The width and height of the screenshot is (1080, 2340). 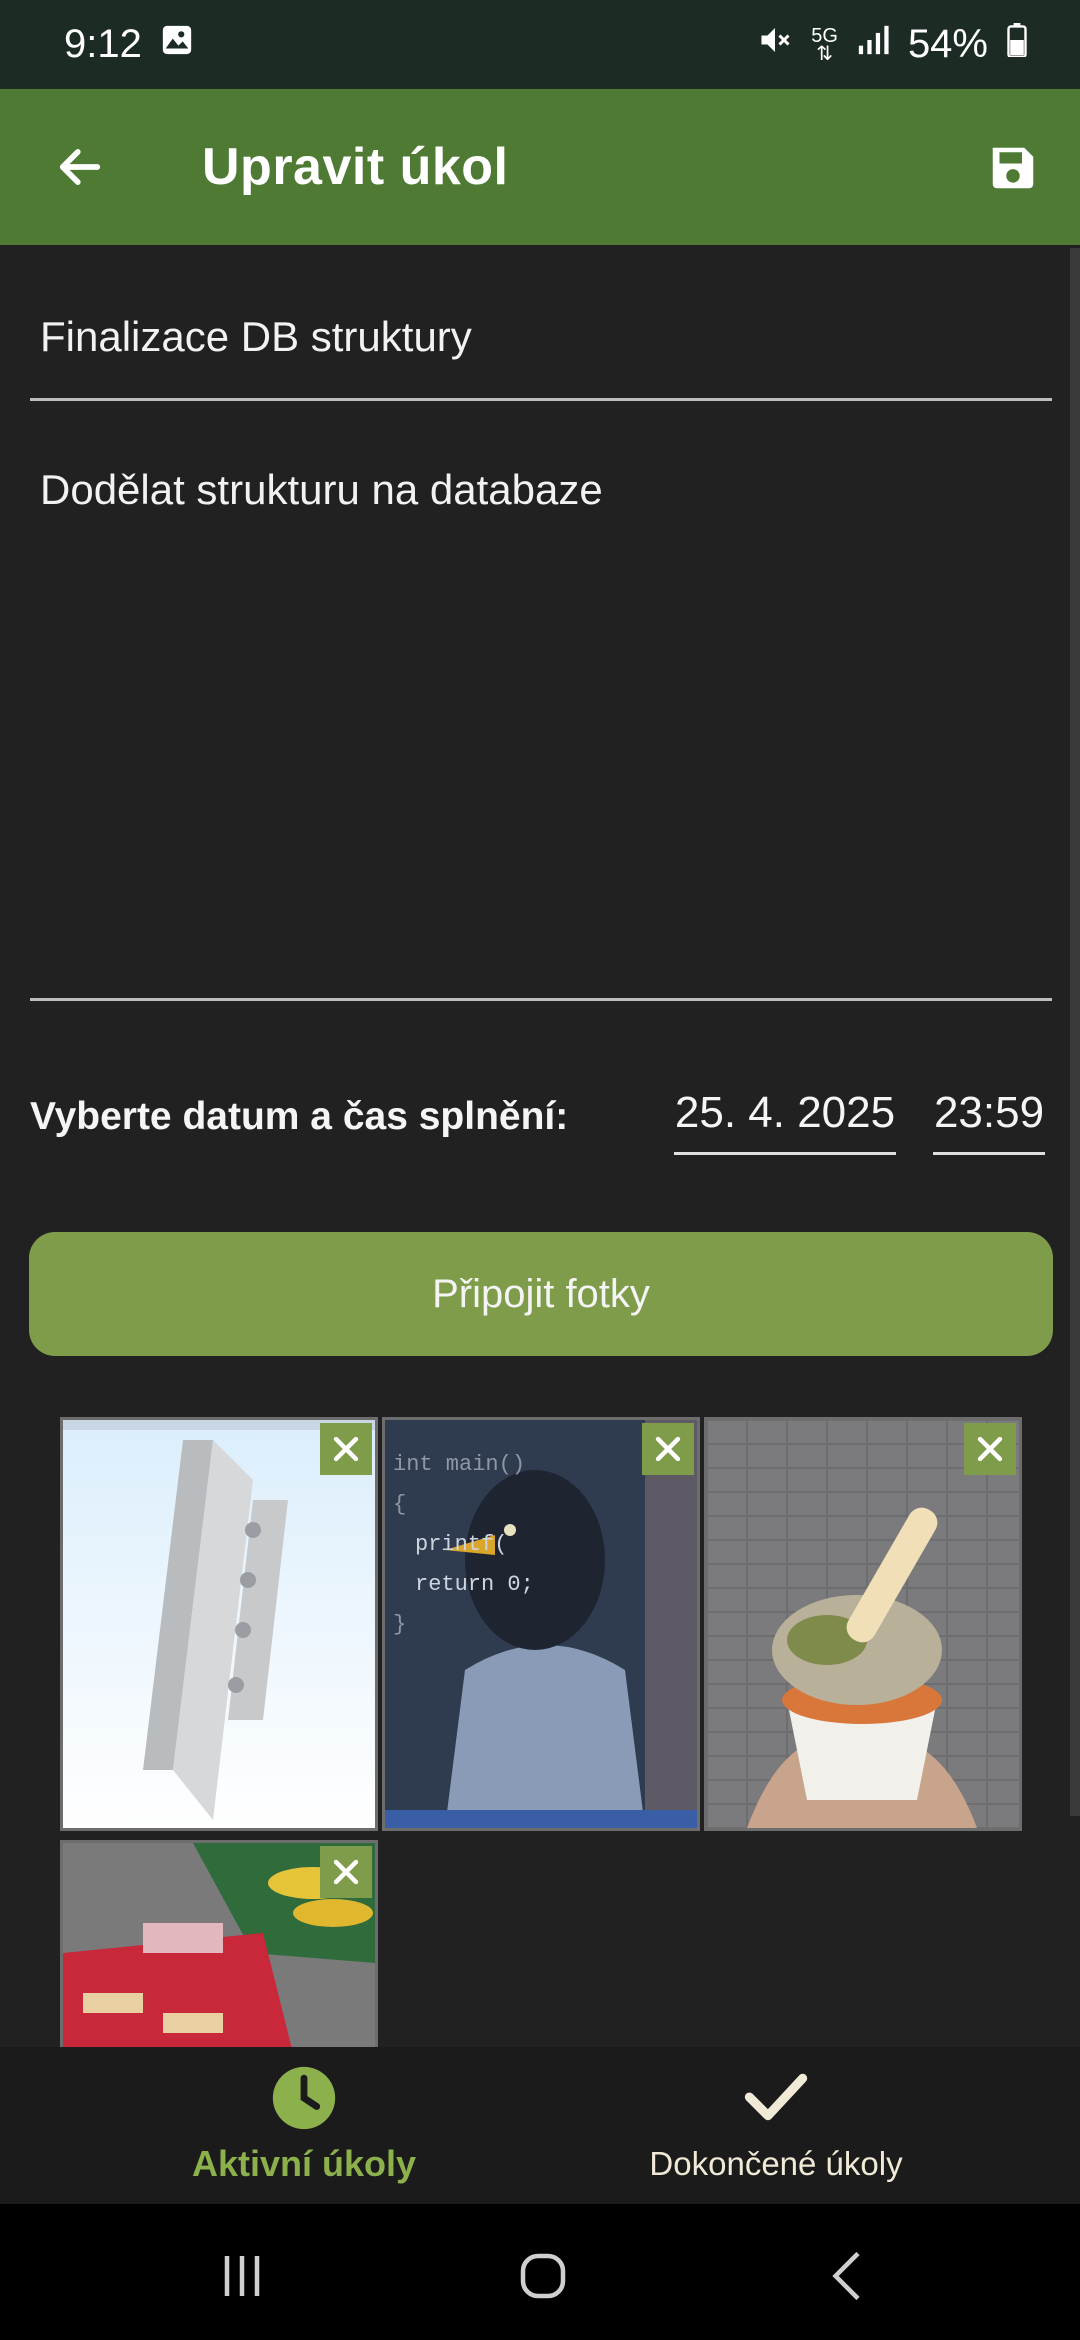 I want to click on 5g-icon: 5G ⇅, so click(x=824, y=44).